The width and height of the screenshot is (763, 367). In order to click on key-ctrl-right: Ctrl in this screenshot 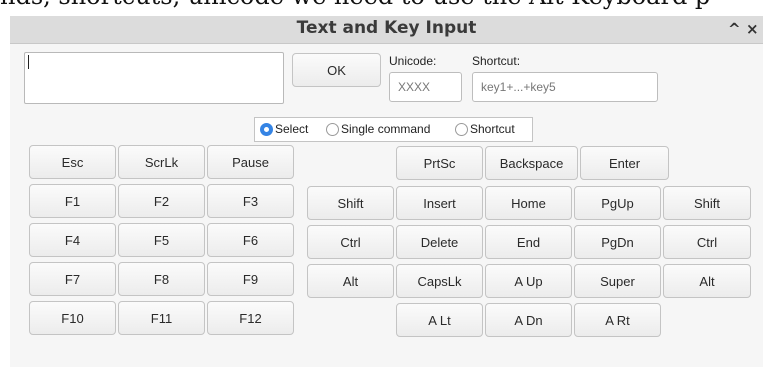, I will do `click(707, 242)`.